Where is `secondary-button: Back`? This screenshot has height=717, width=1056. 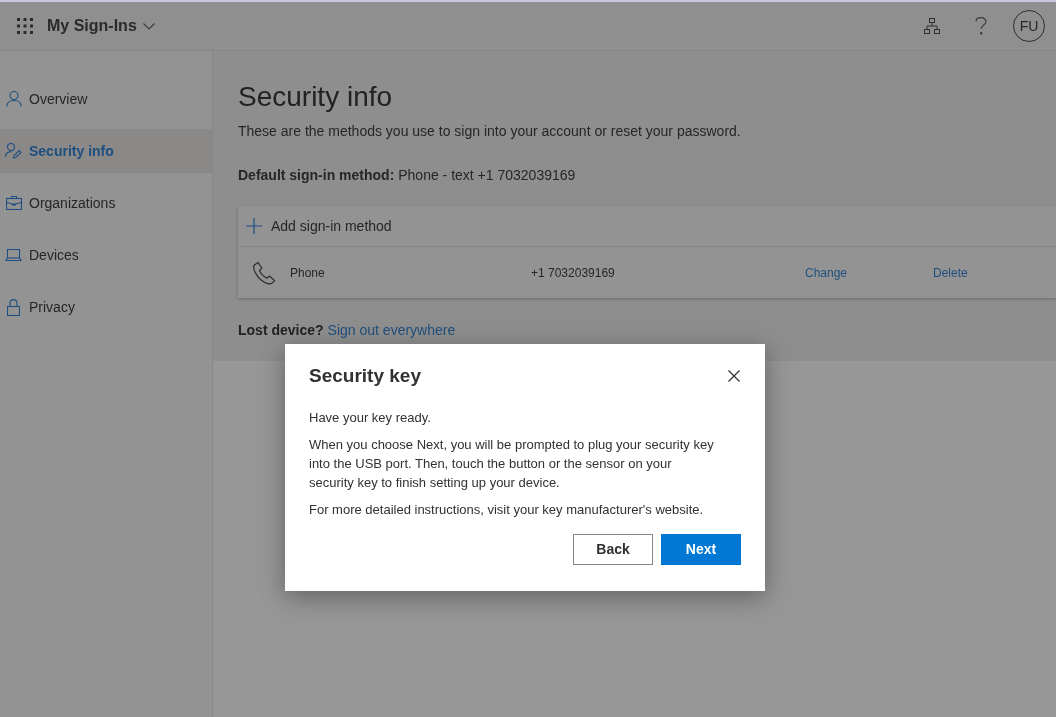
secondary-button: Back is located at coordinates (613, 549).